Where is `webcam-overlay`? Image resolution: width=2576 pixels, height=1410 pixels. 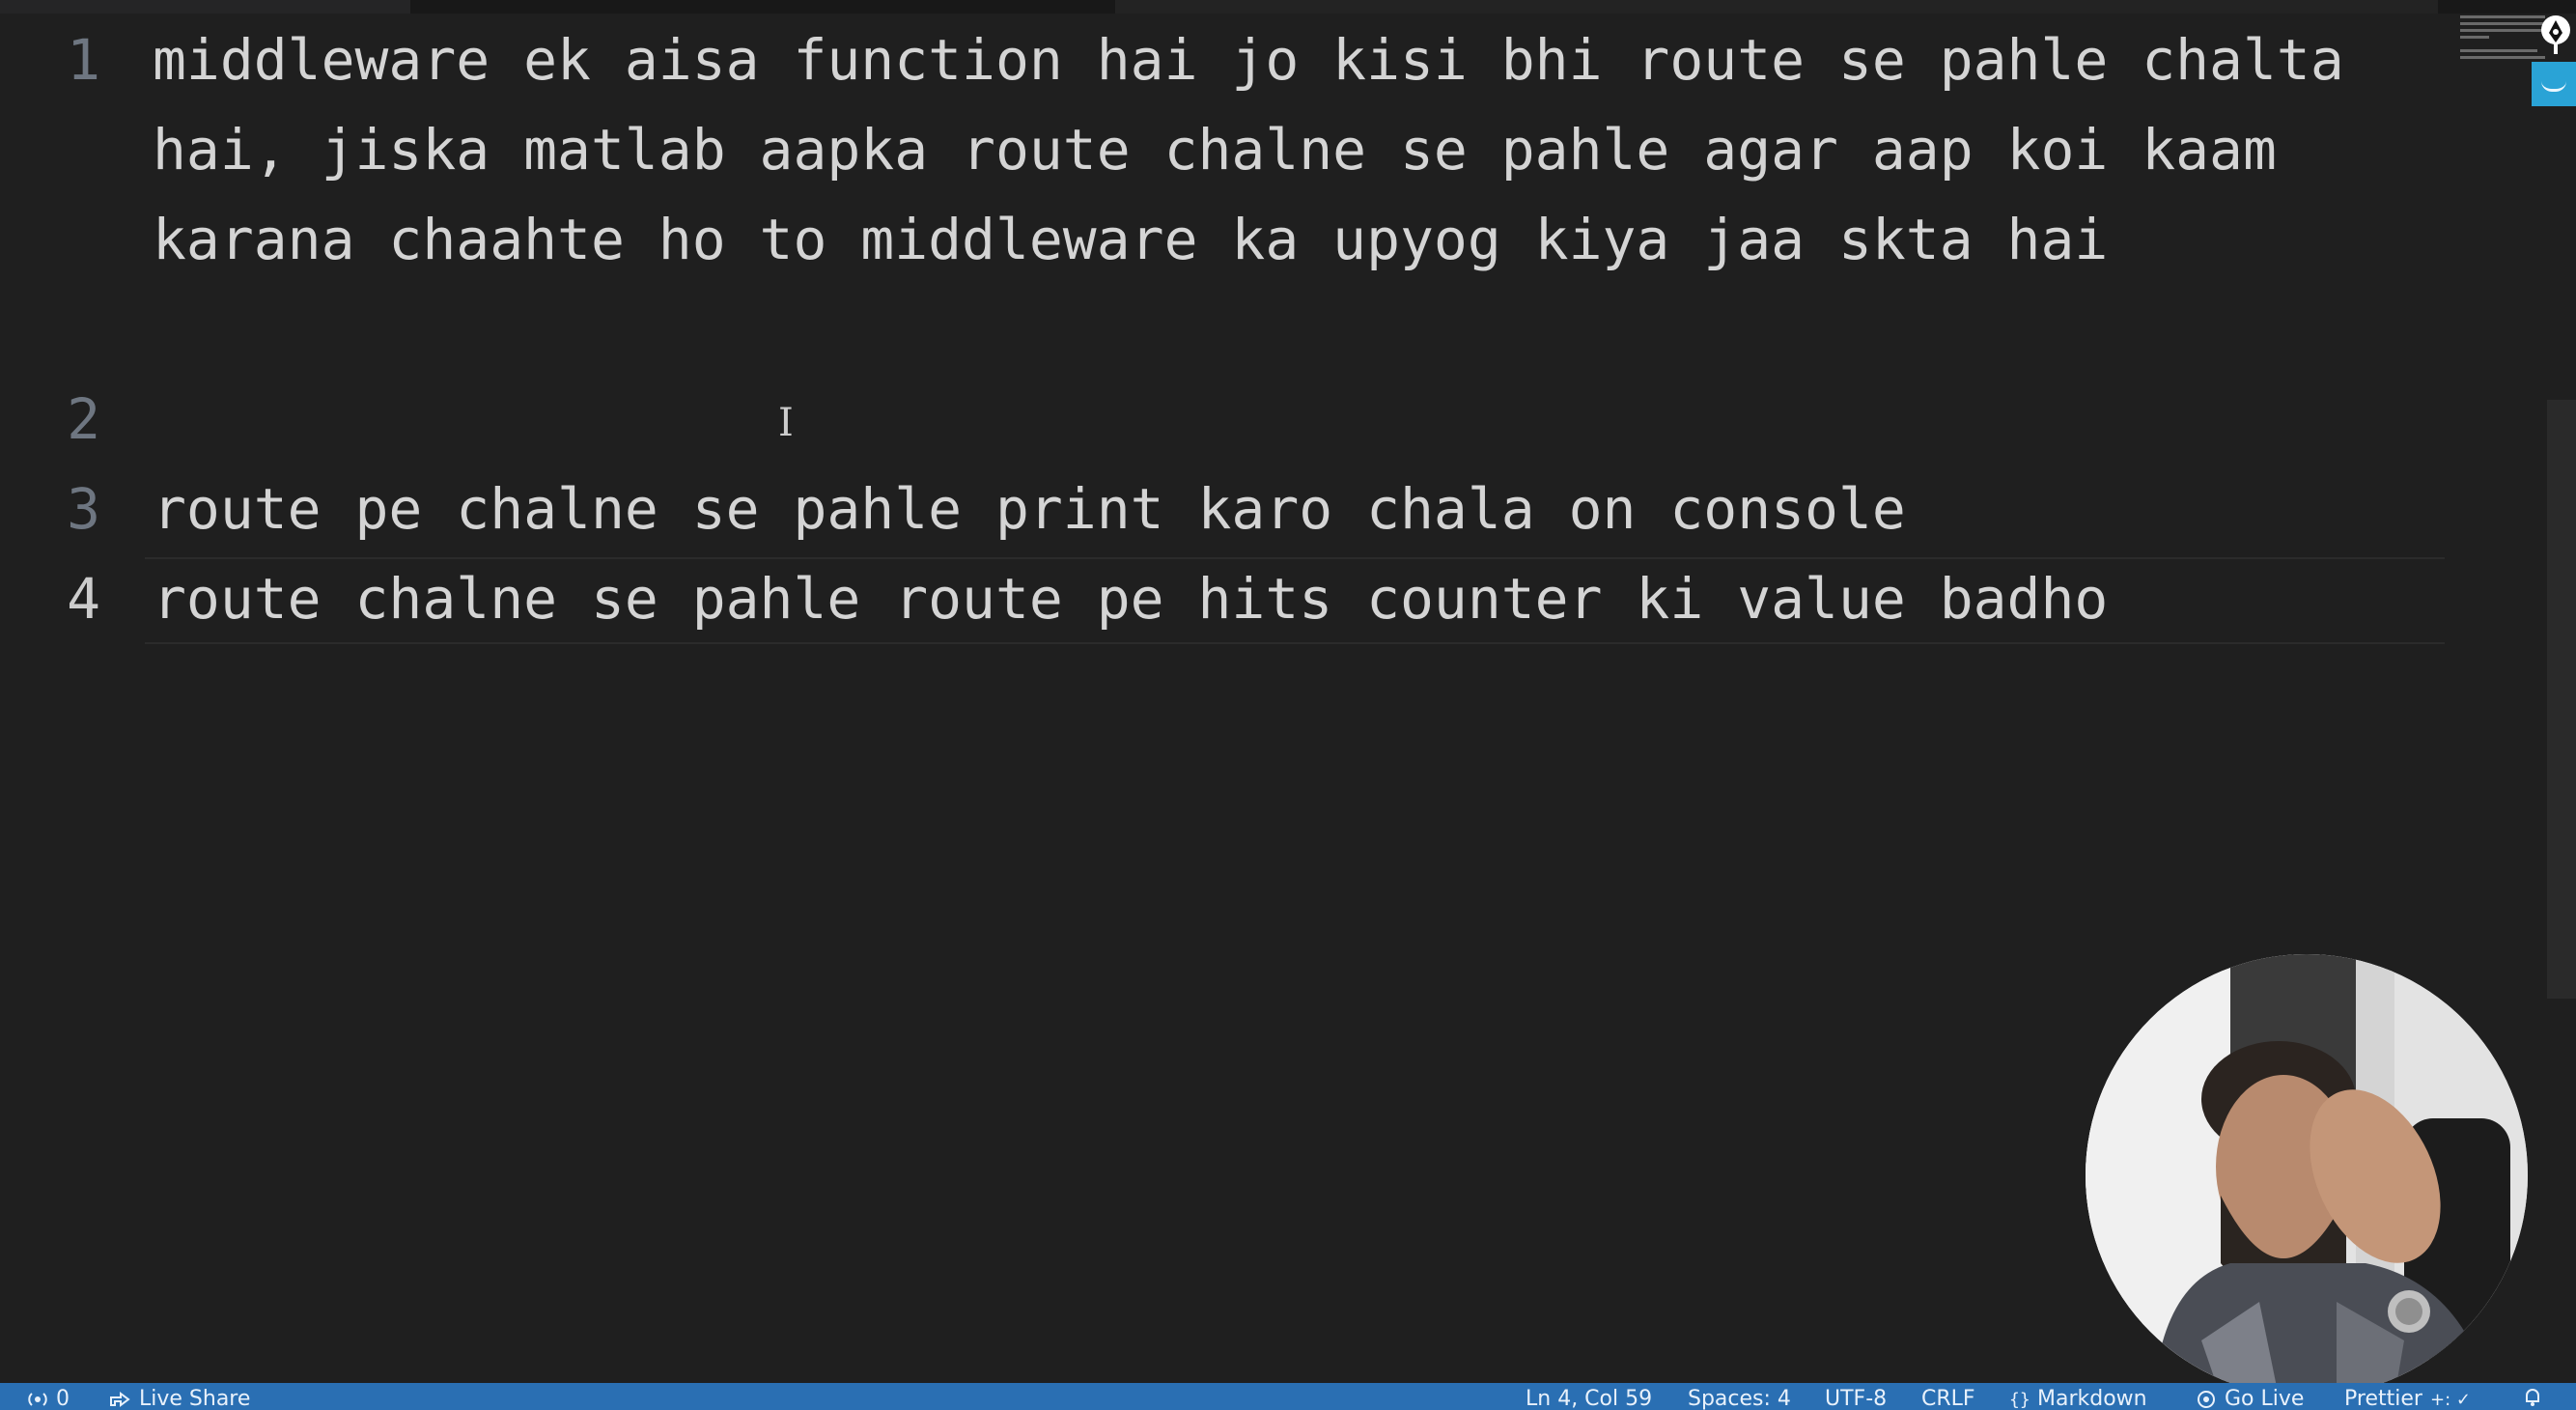
webcam-overlay is located at coordinates (2307, 1175).